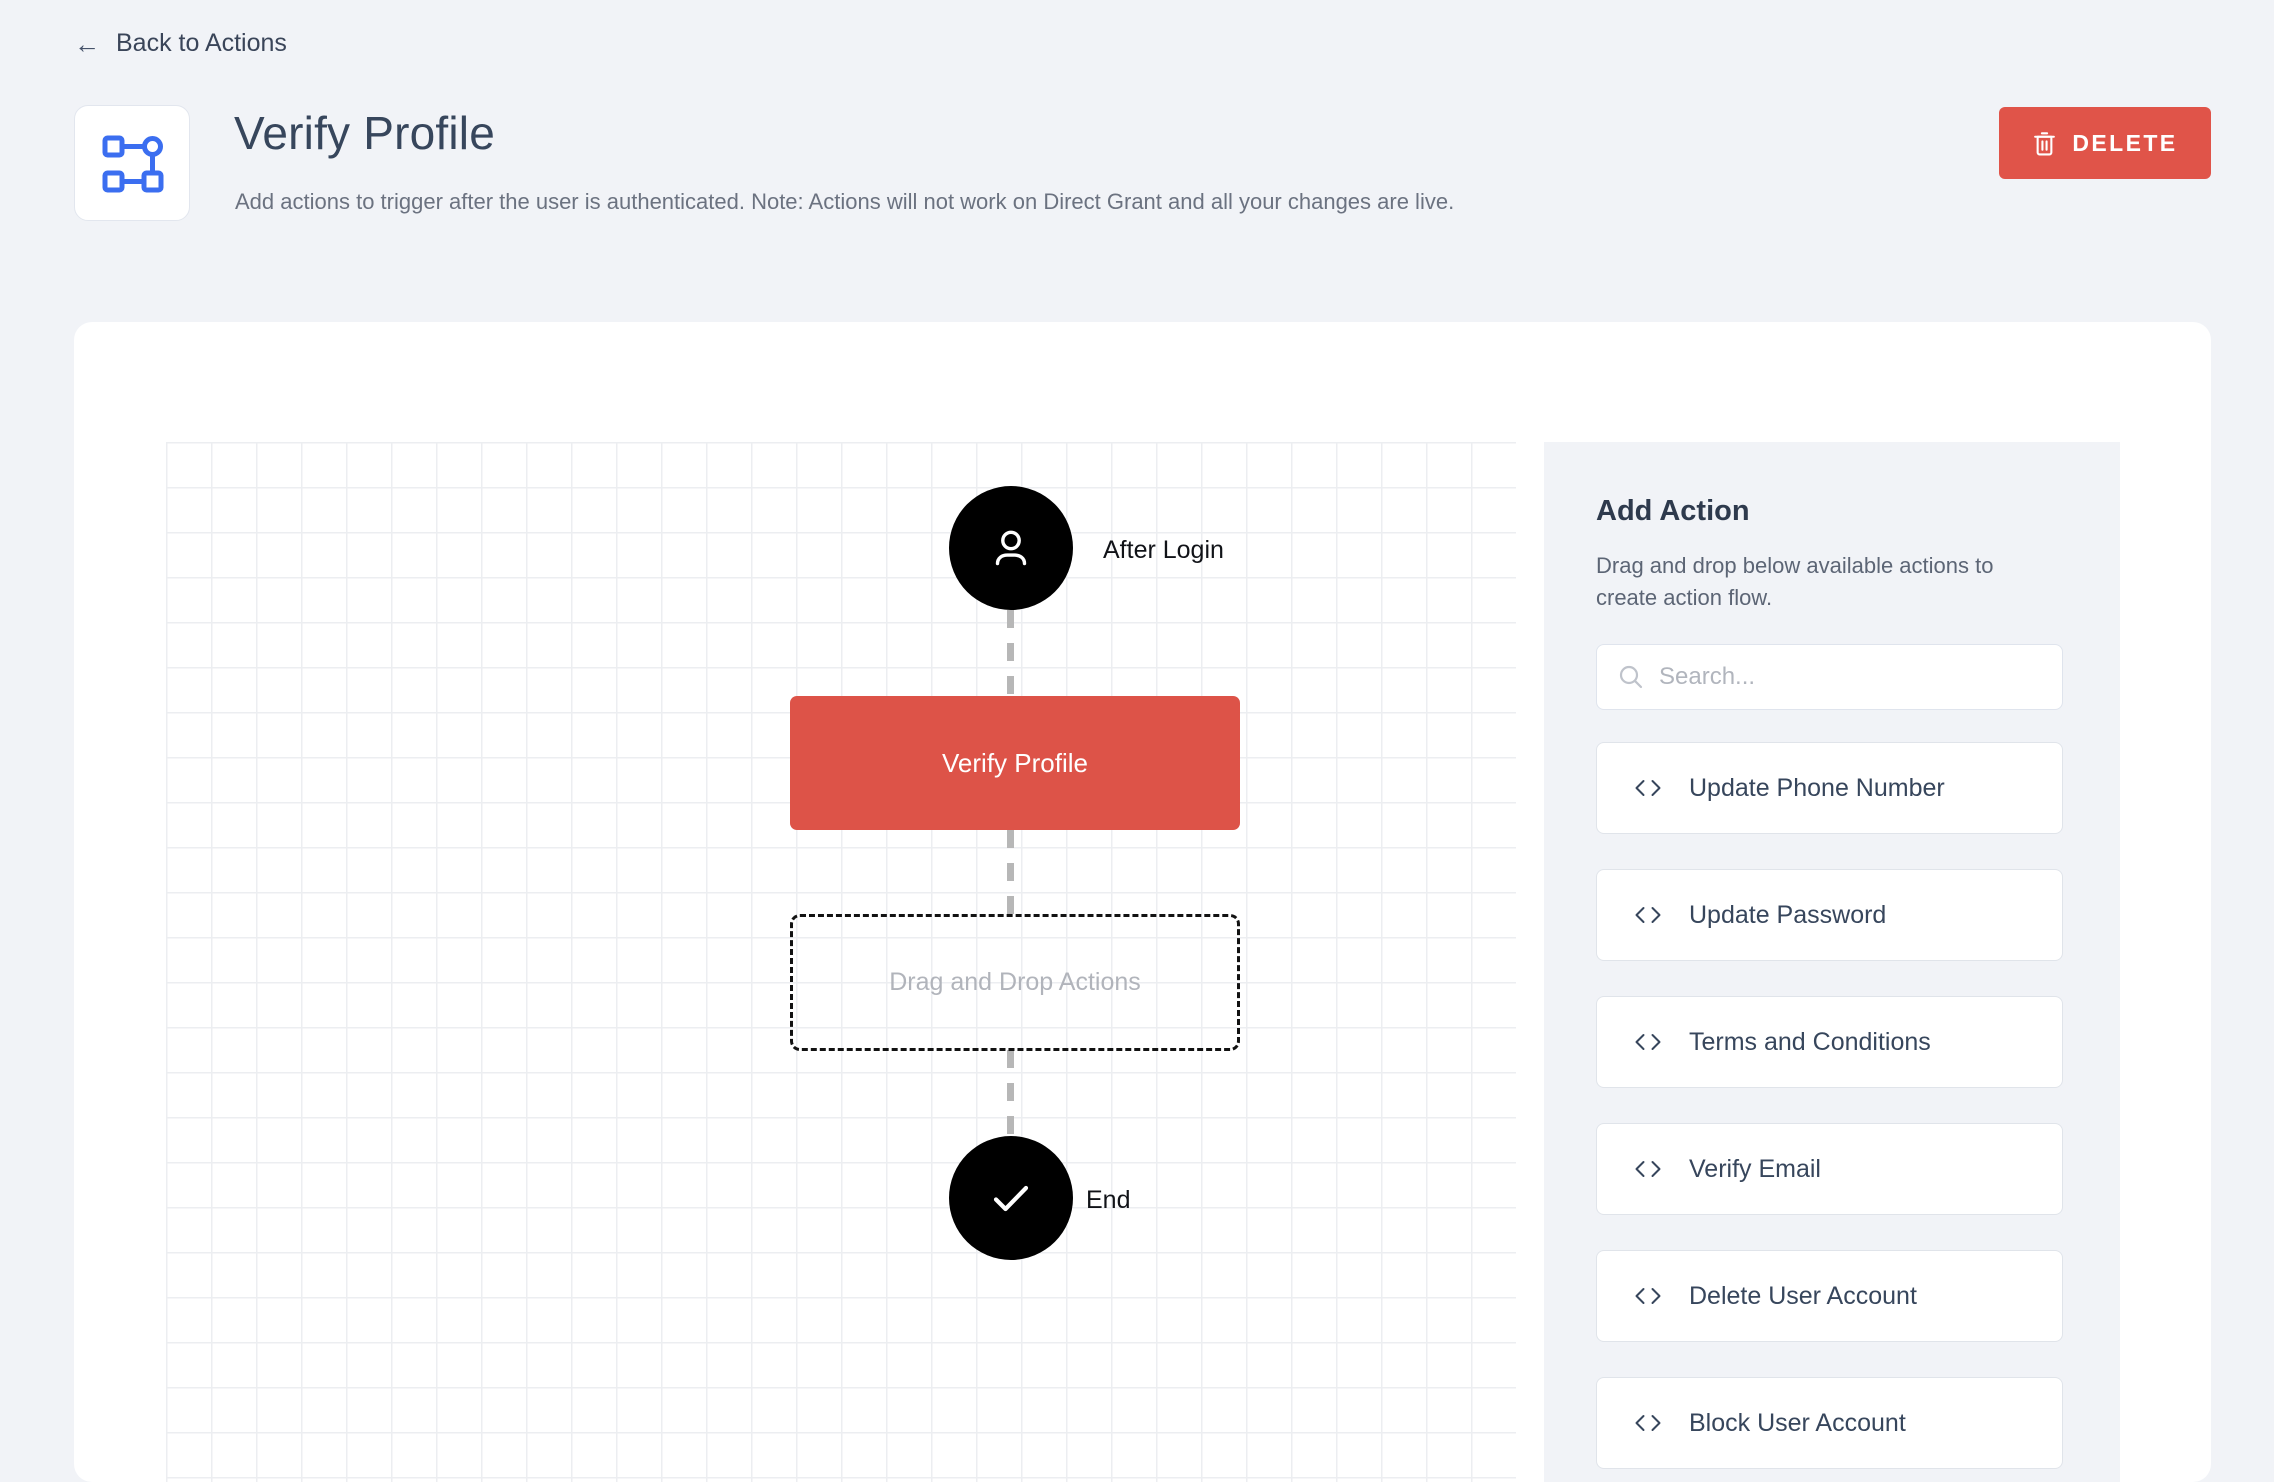 The image size is (2274, 1482). I want to click on action-item-label: Update Phone Number, so click(1817, 787).